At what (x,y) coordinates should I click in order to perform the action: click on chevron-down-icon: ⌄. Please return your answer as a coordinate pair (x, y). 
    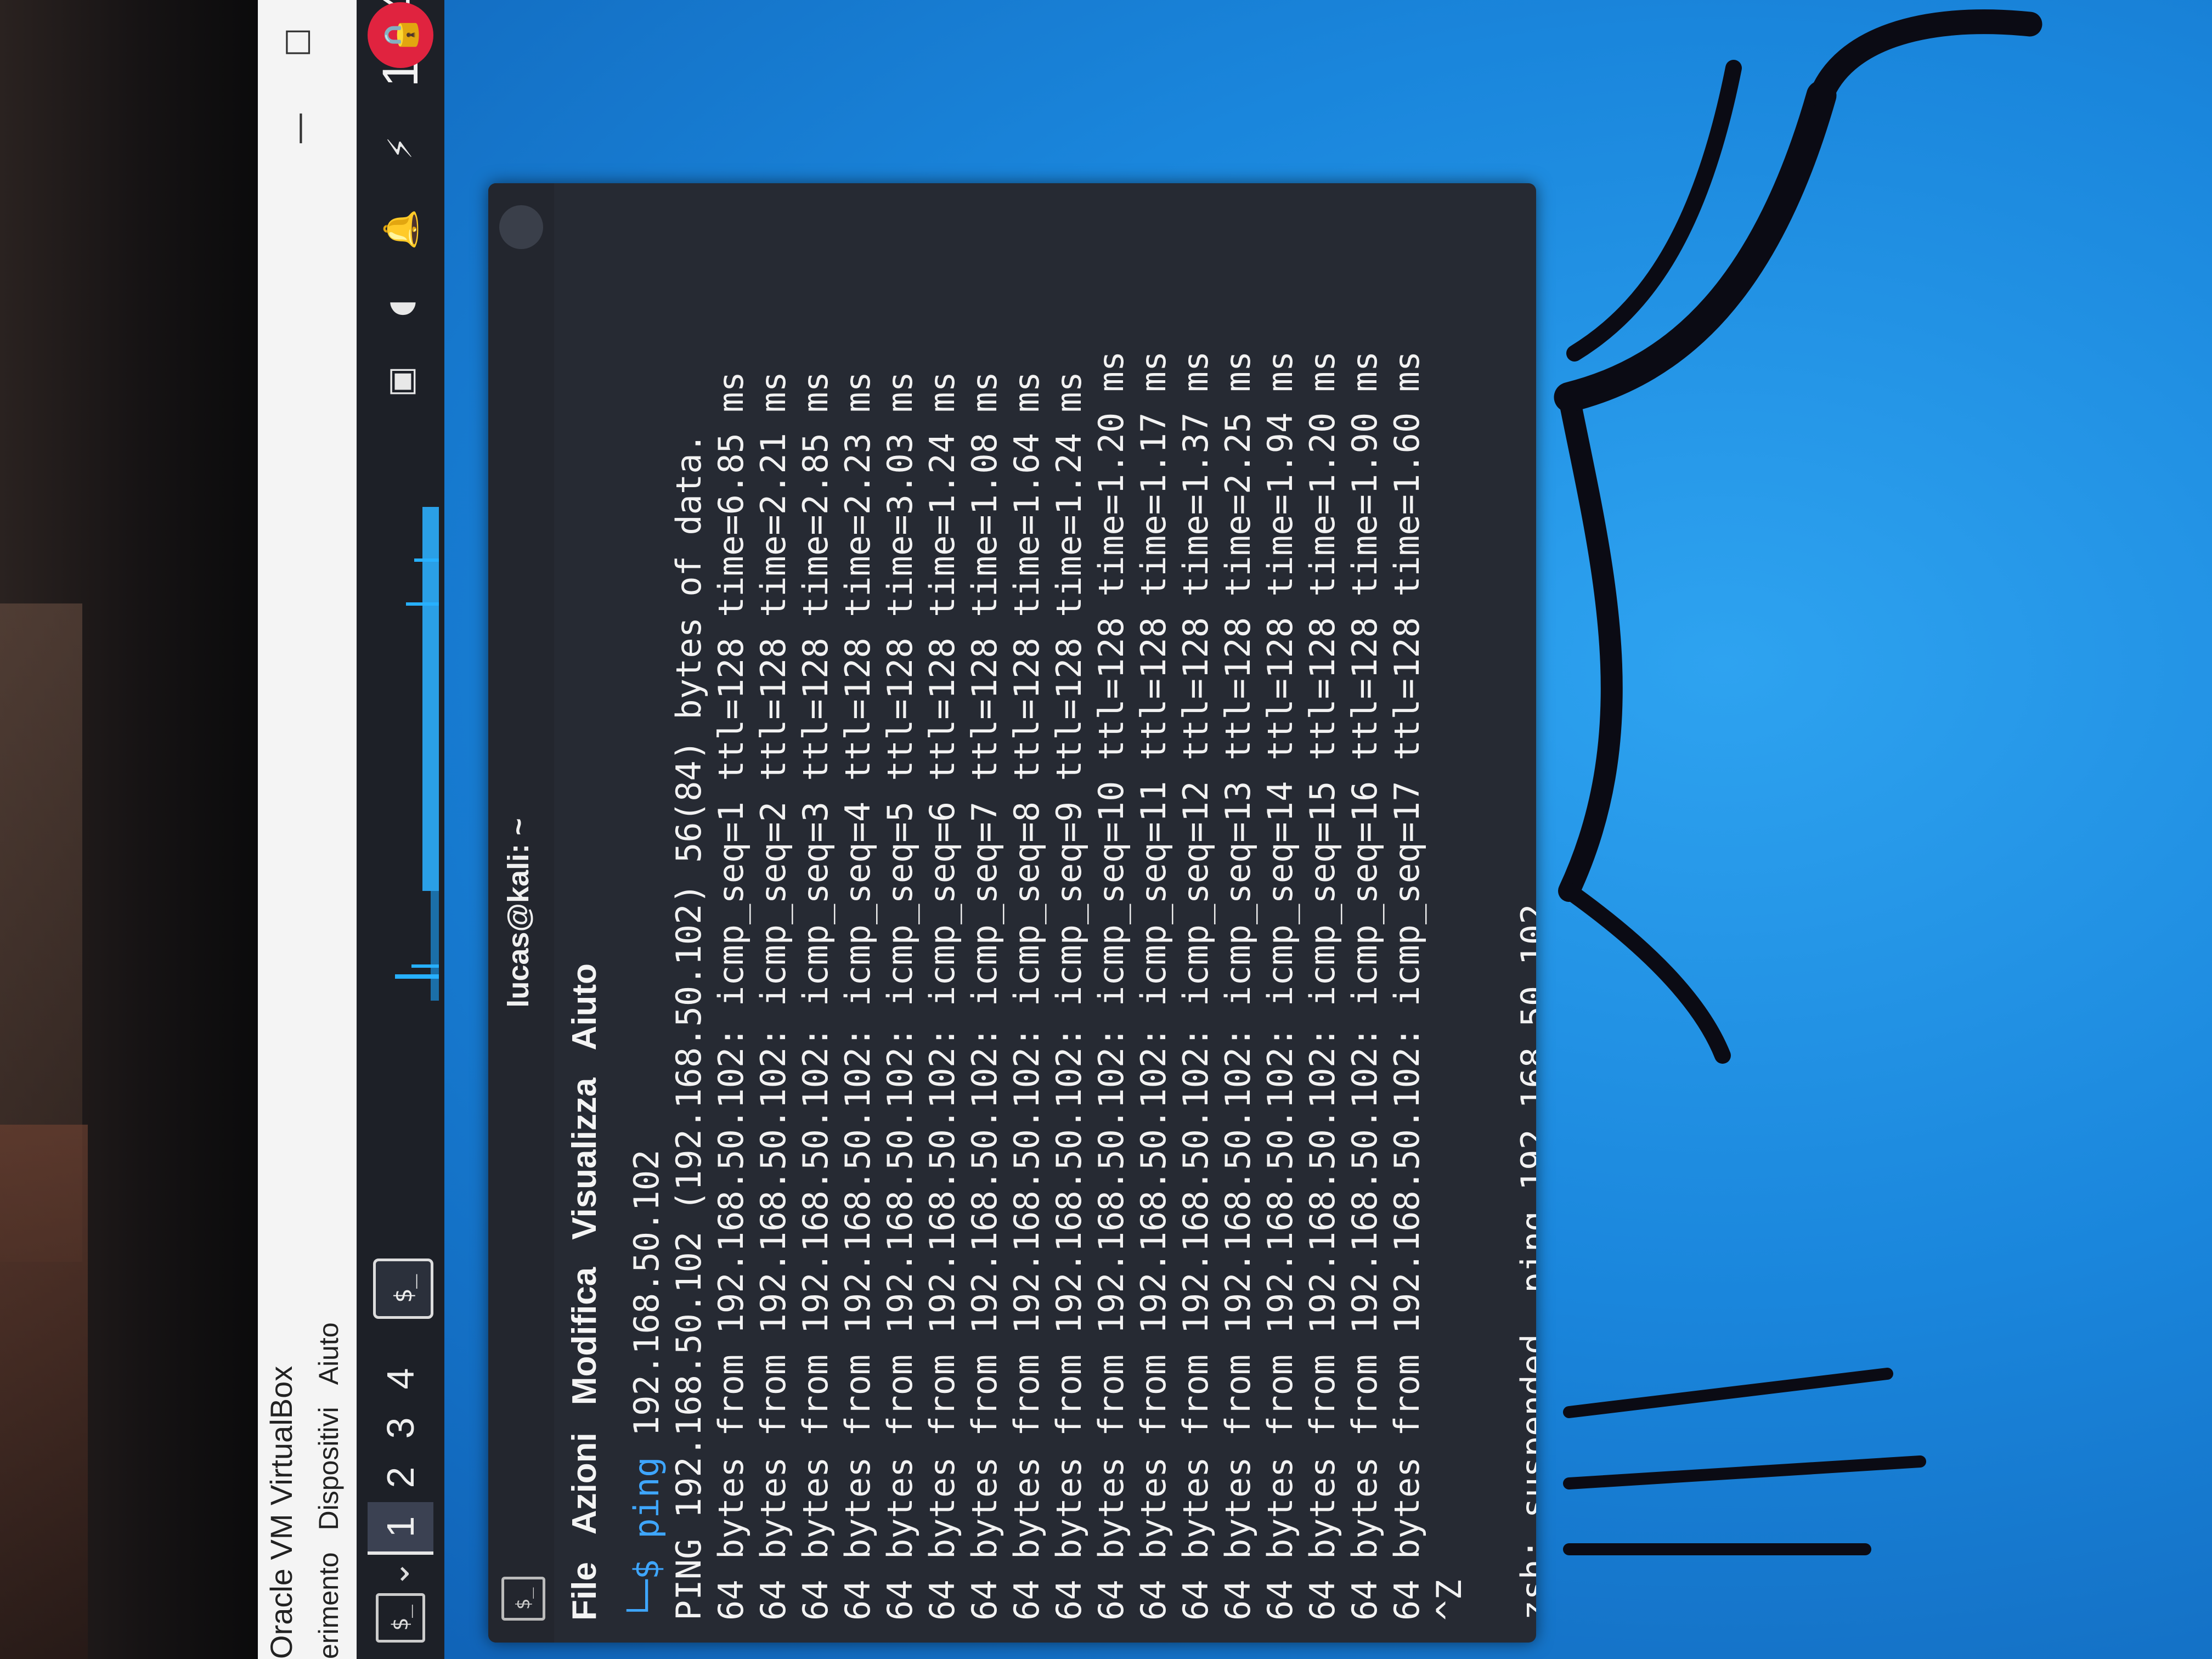
    Looking at the image, I should click on (398, 1574).